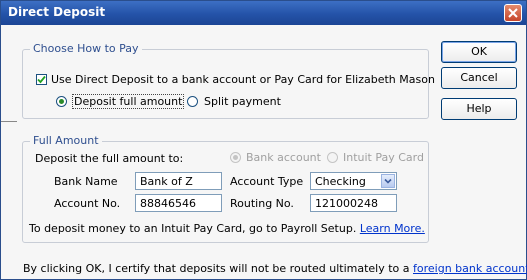 Image resolution: width=527 pixels, height=280 pixels. Describe the element at coordinates (66, 140) in the screenshot. I see `full-amount-legend: Full Amount` at that location.